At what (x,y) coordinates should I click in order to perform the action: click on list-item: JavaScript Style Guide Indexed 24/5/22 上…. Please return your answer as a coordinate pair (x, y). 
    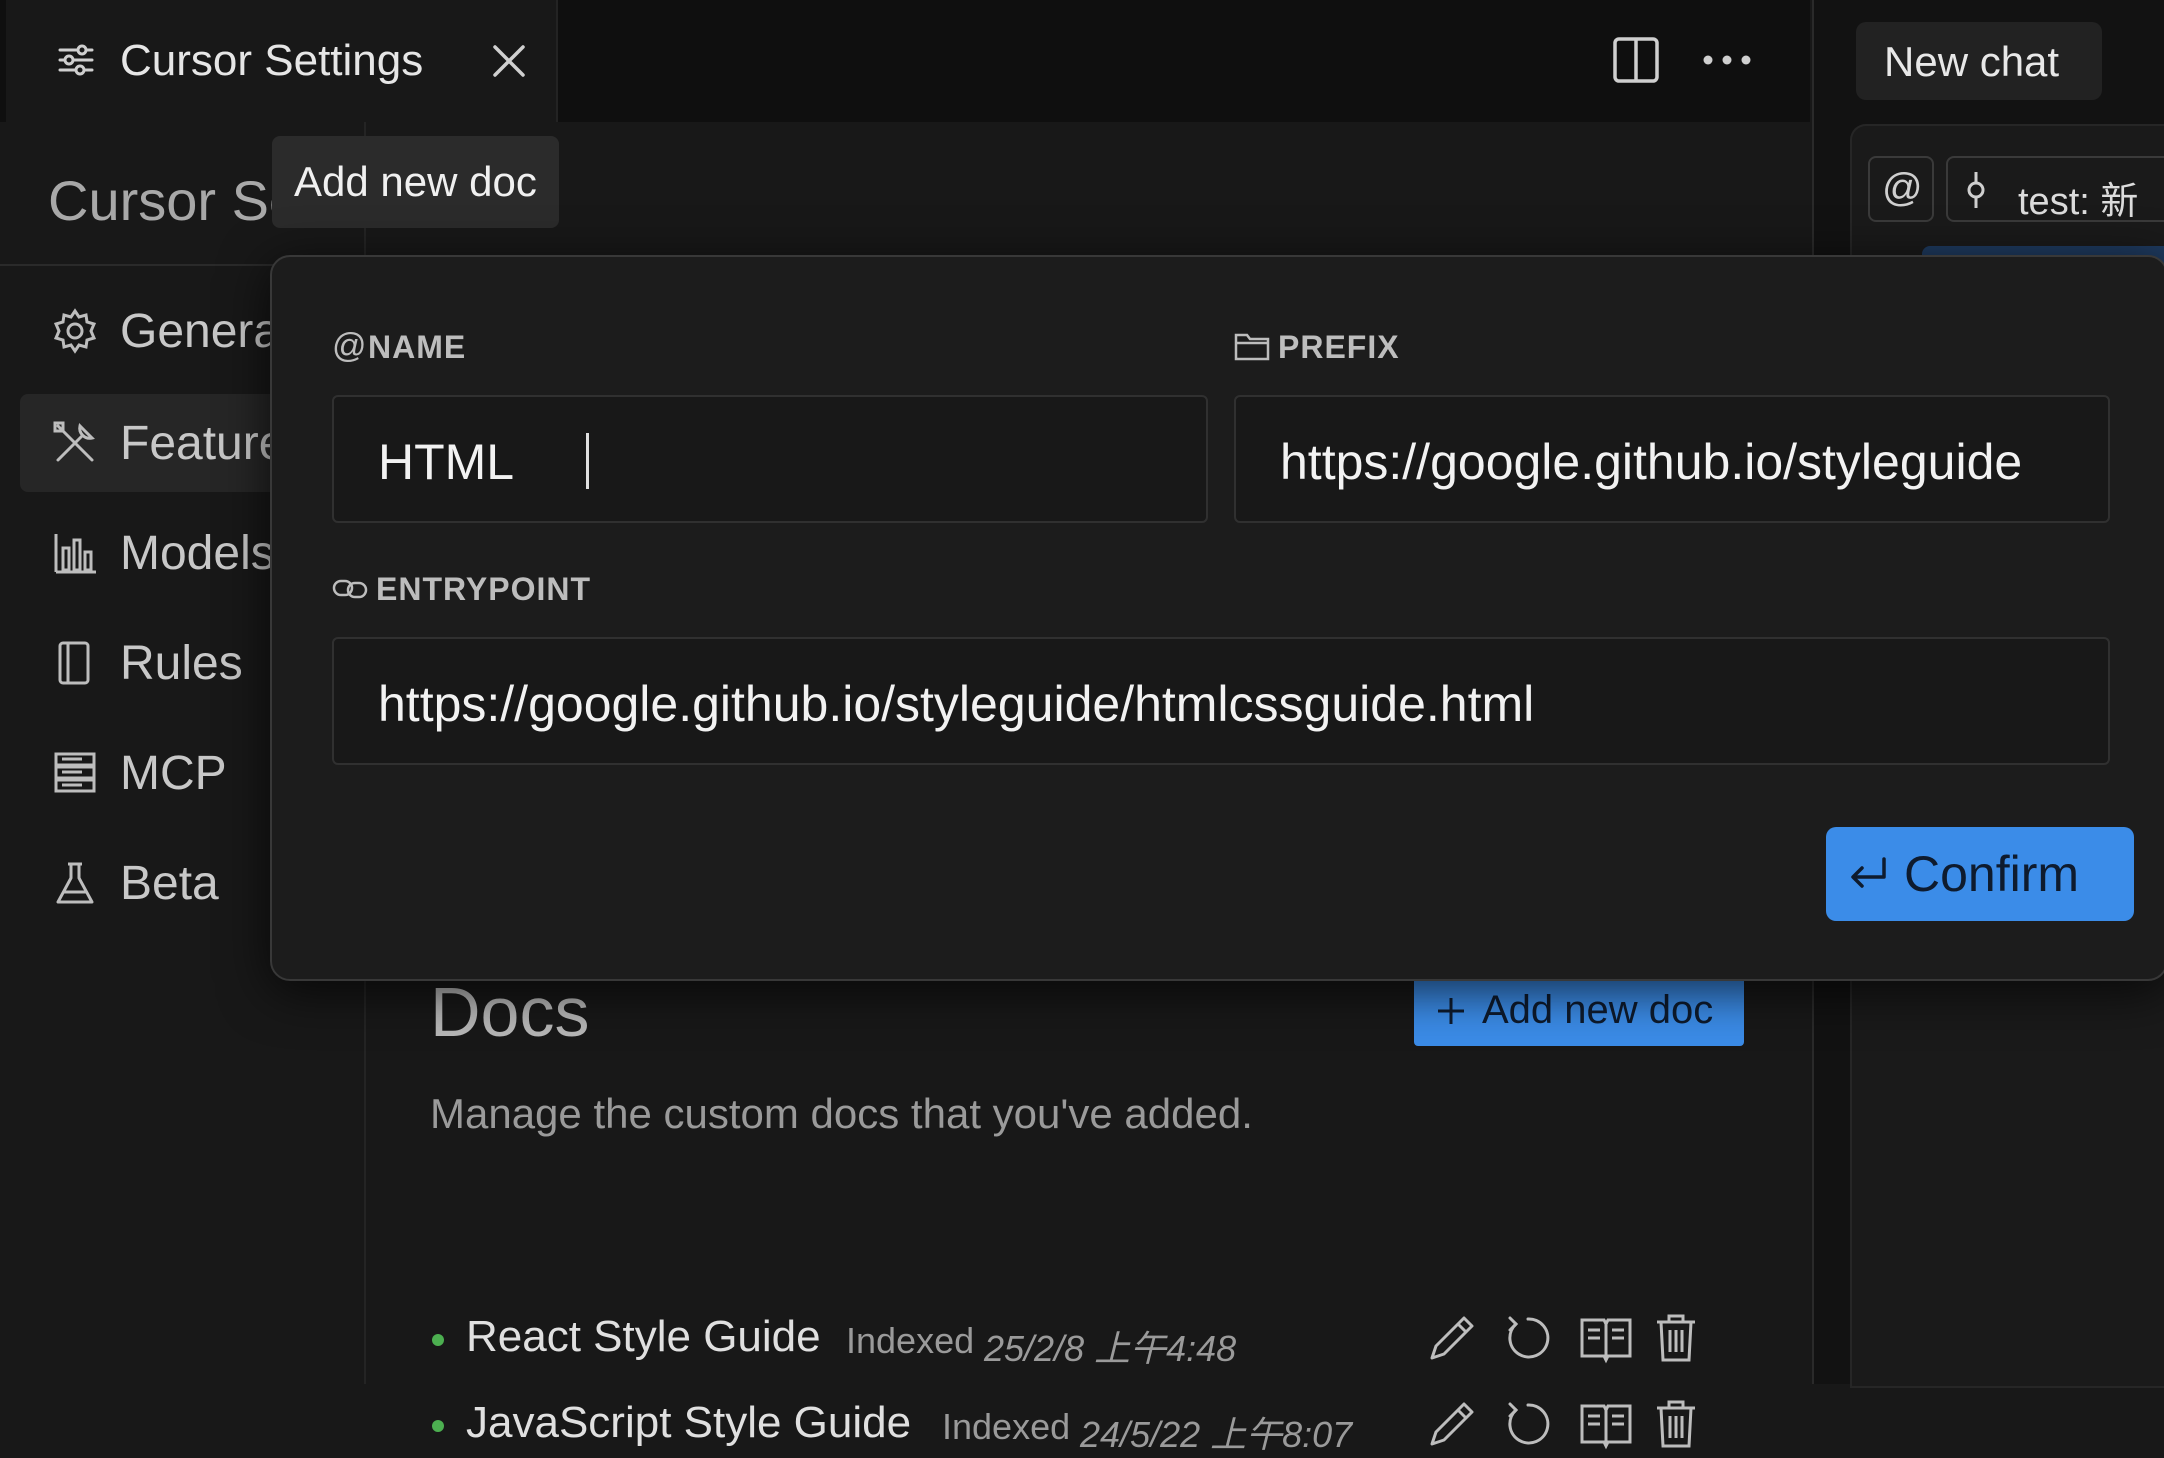
    Looking at the image, I should click on (1060, 1423).